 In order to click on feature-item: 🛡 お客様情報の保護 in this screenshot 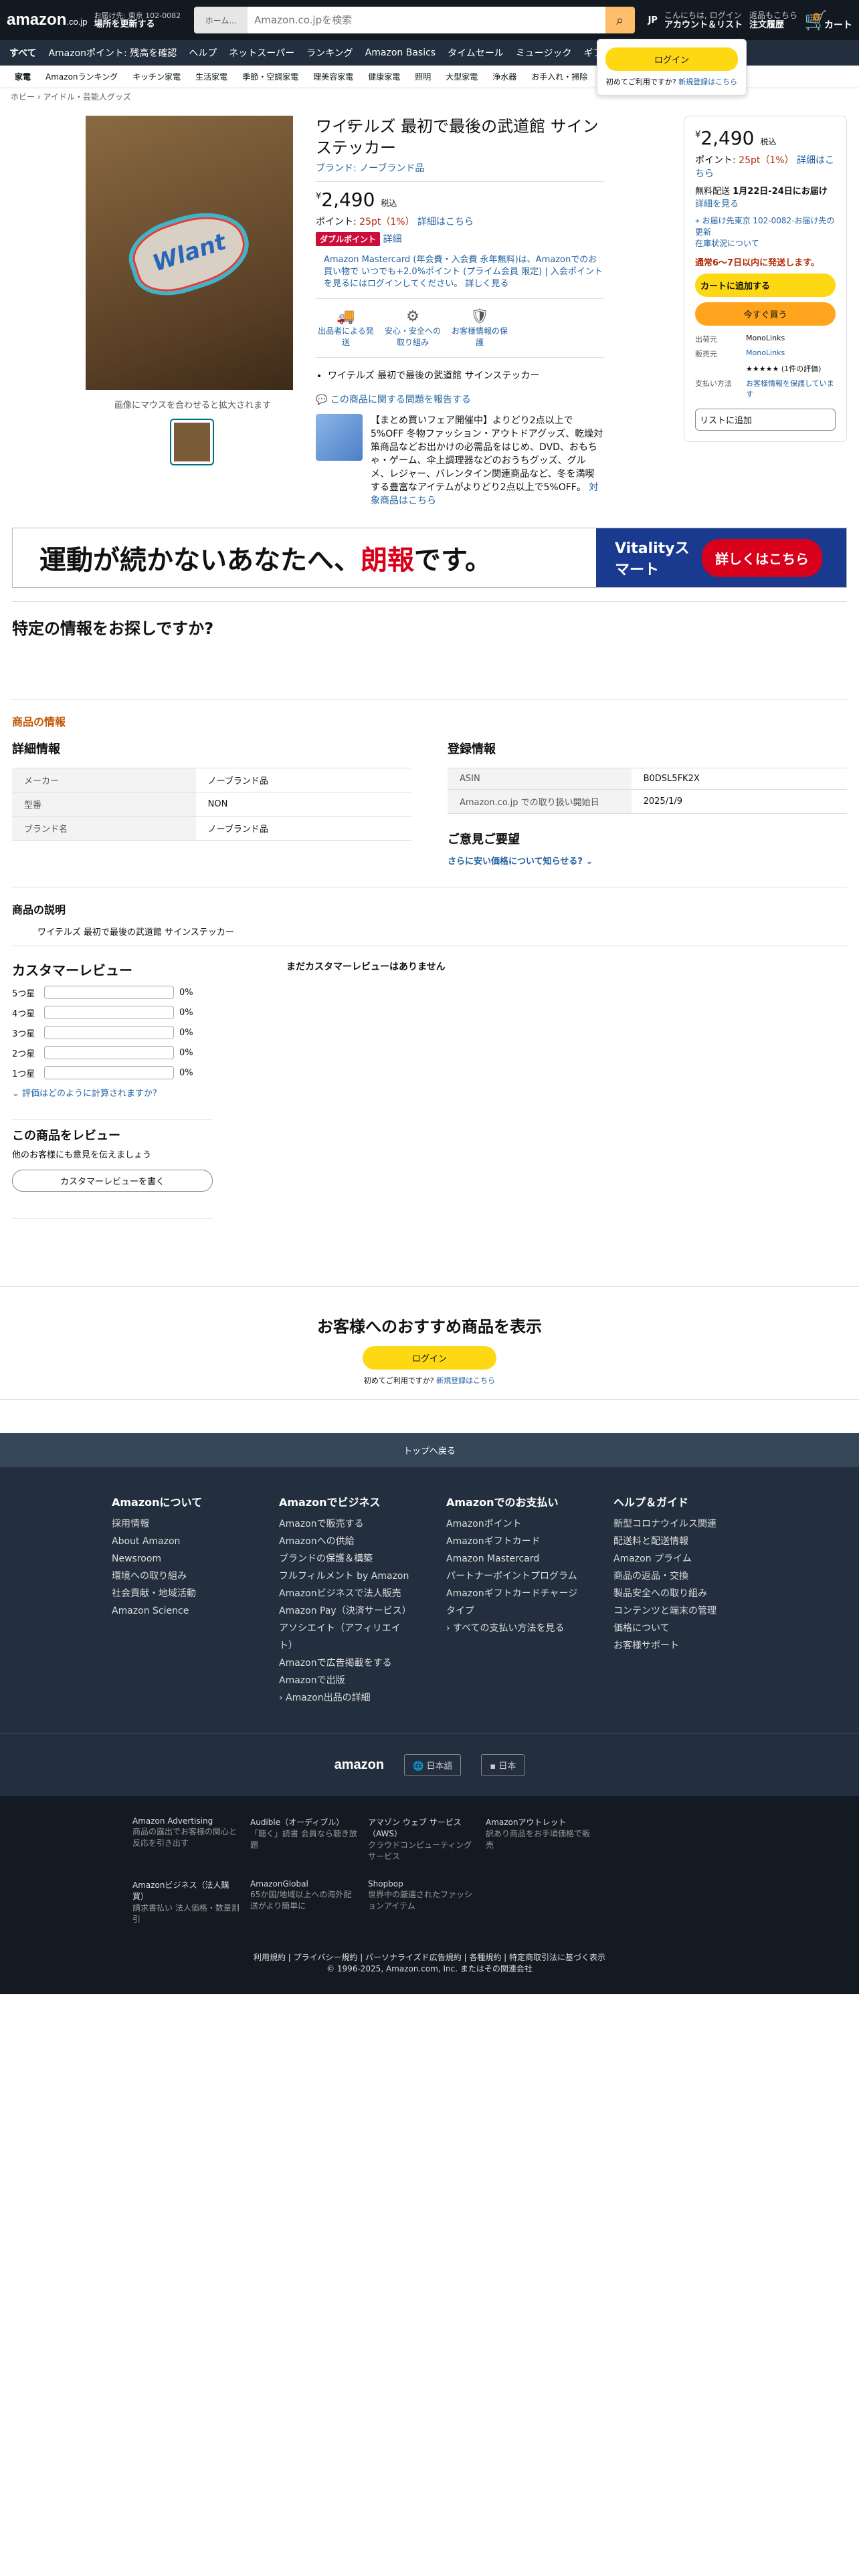, I will do `click(480, 328)`.